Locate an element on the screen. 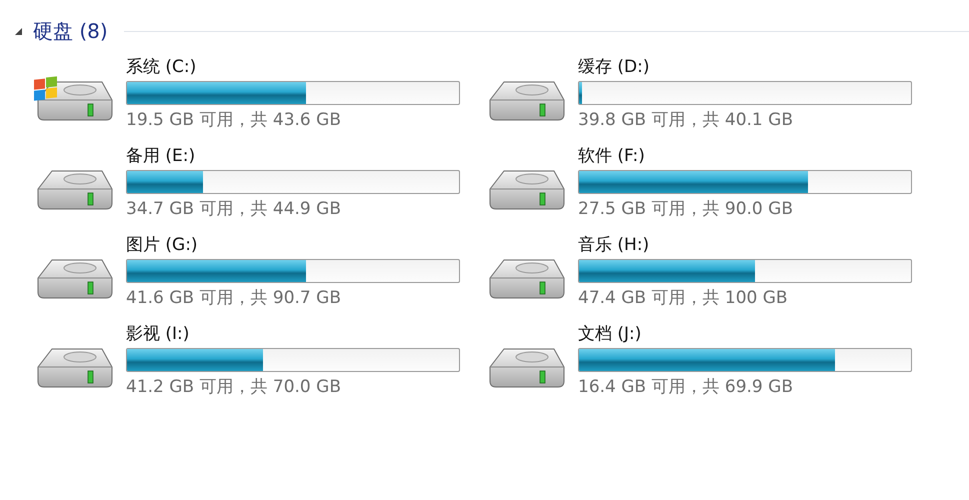 The image size is (969, 500). free-space-text: 19.5 GB 可用，共 43.6 GB is located at coordinates (234, 120).